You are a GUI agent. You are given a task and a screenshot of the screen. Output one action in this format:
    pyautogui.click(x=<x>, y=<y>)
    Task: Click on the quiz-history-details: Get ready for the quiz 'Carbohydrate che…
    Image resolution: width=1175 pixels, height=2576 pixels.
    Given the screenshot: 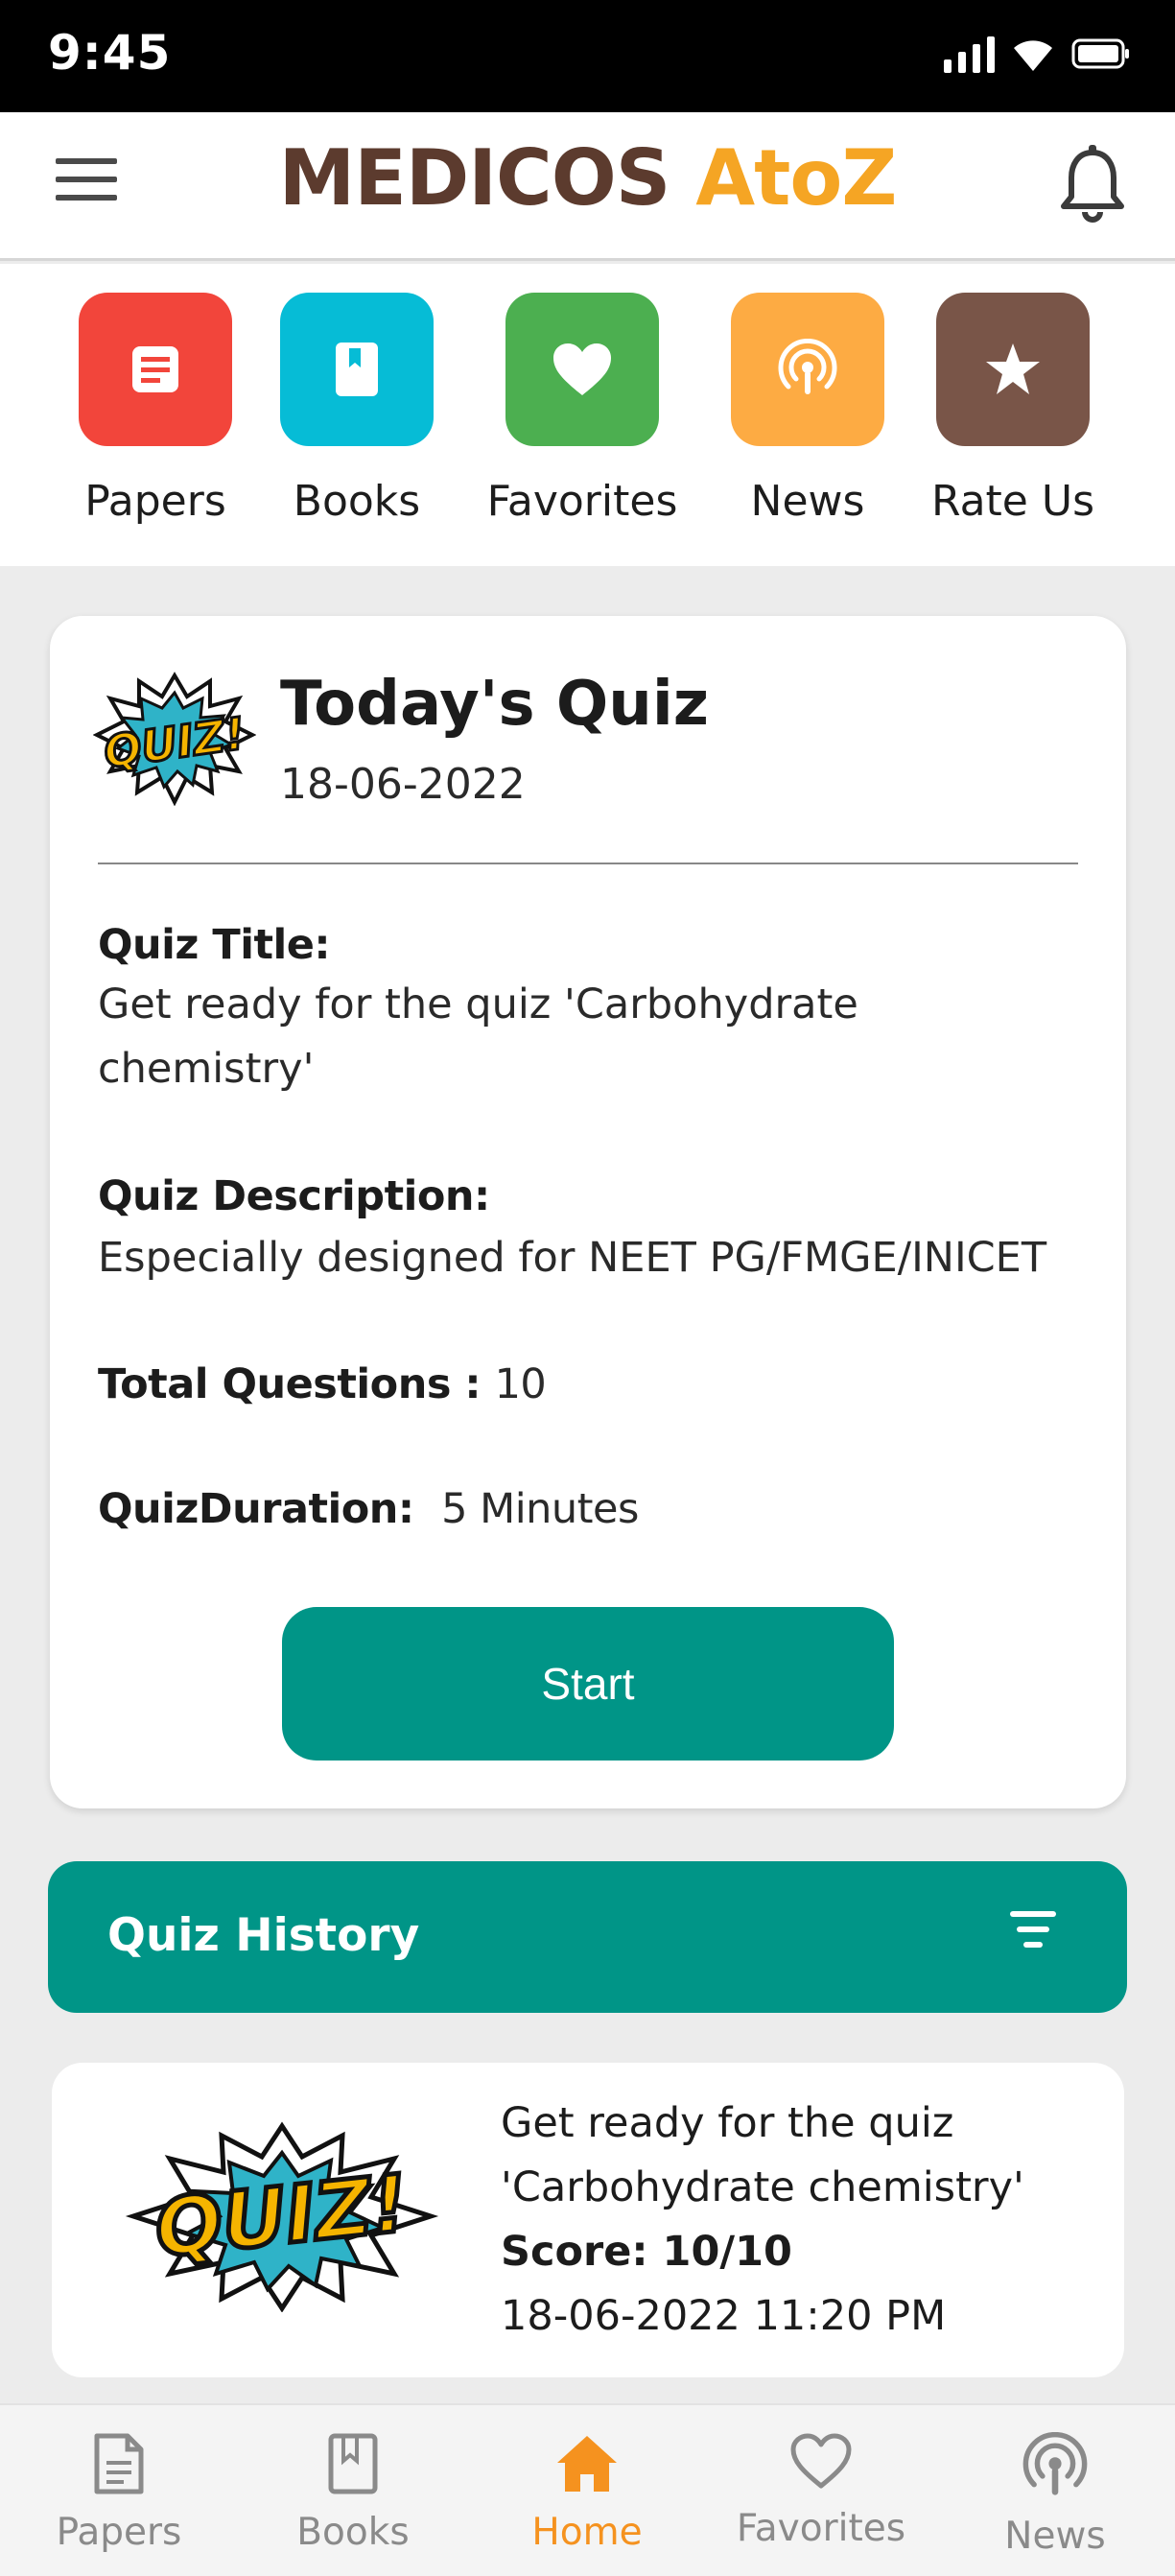 What is the action you would take?
    pyautogui.click(x=808, y=2221)
    